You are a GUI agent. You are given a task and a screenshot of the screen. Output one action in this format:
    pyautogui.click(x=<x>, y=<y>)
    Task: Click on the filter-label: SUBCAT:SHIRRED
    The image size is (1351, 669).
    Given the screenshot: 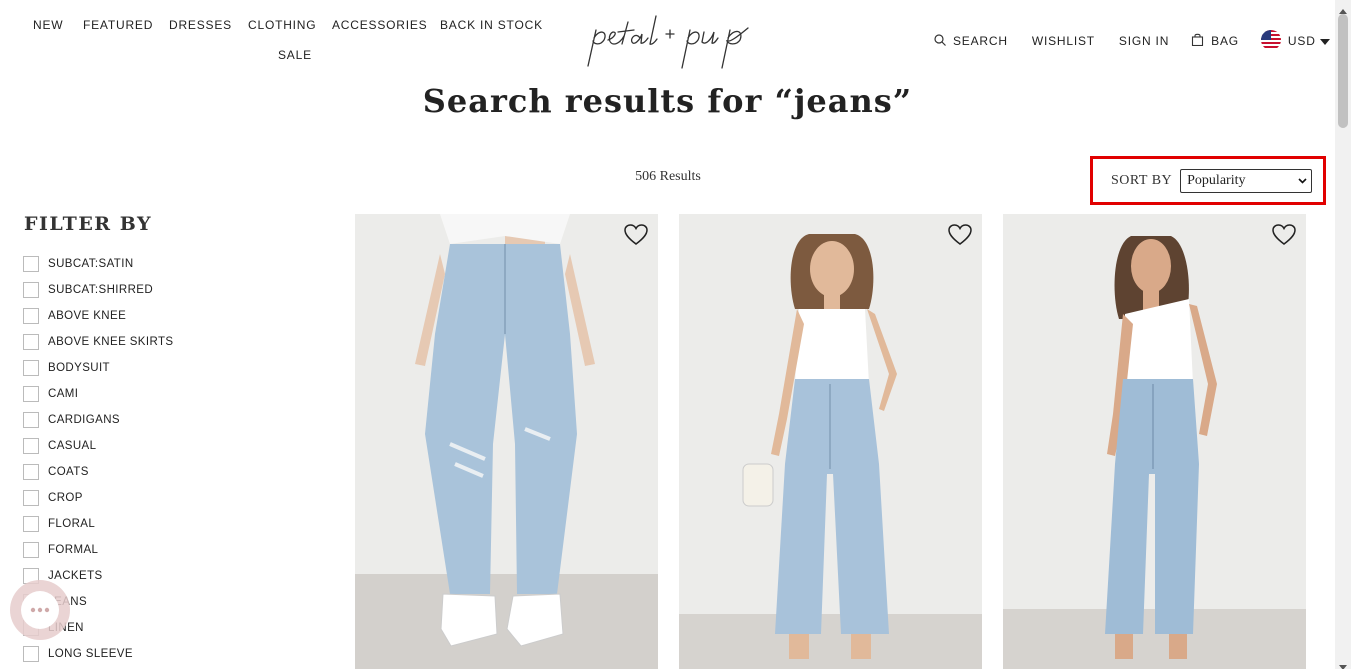 What is the action you would take?
    pyautogui.click(x=101, y=290)
    